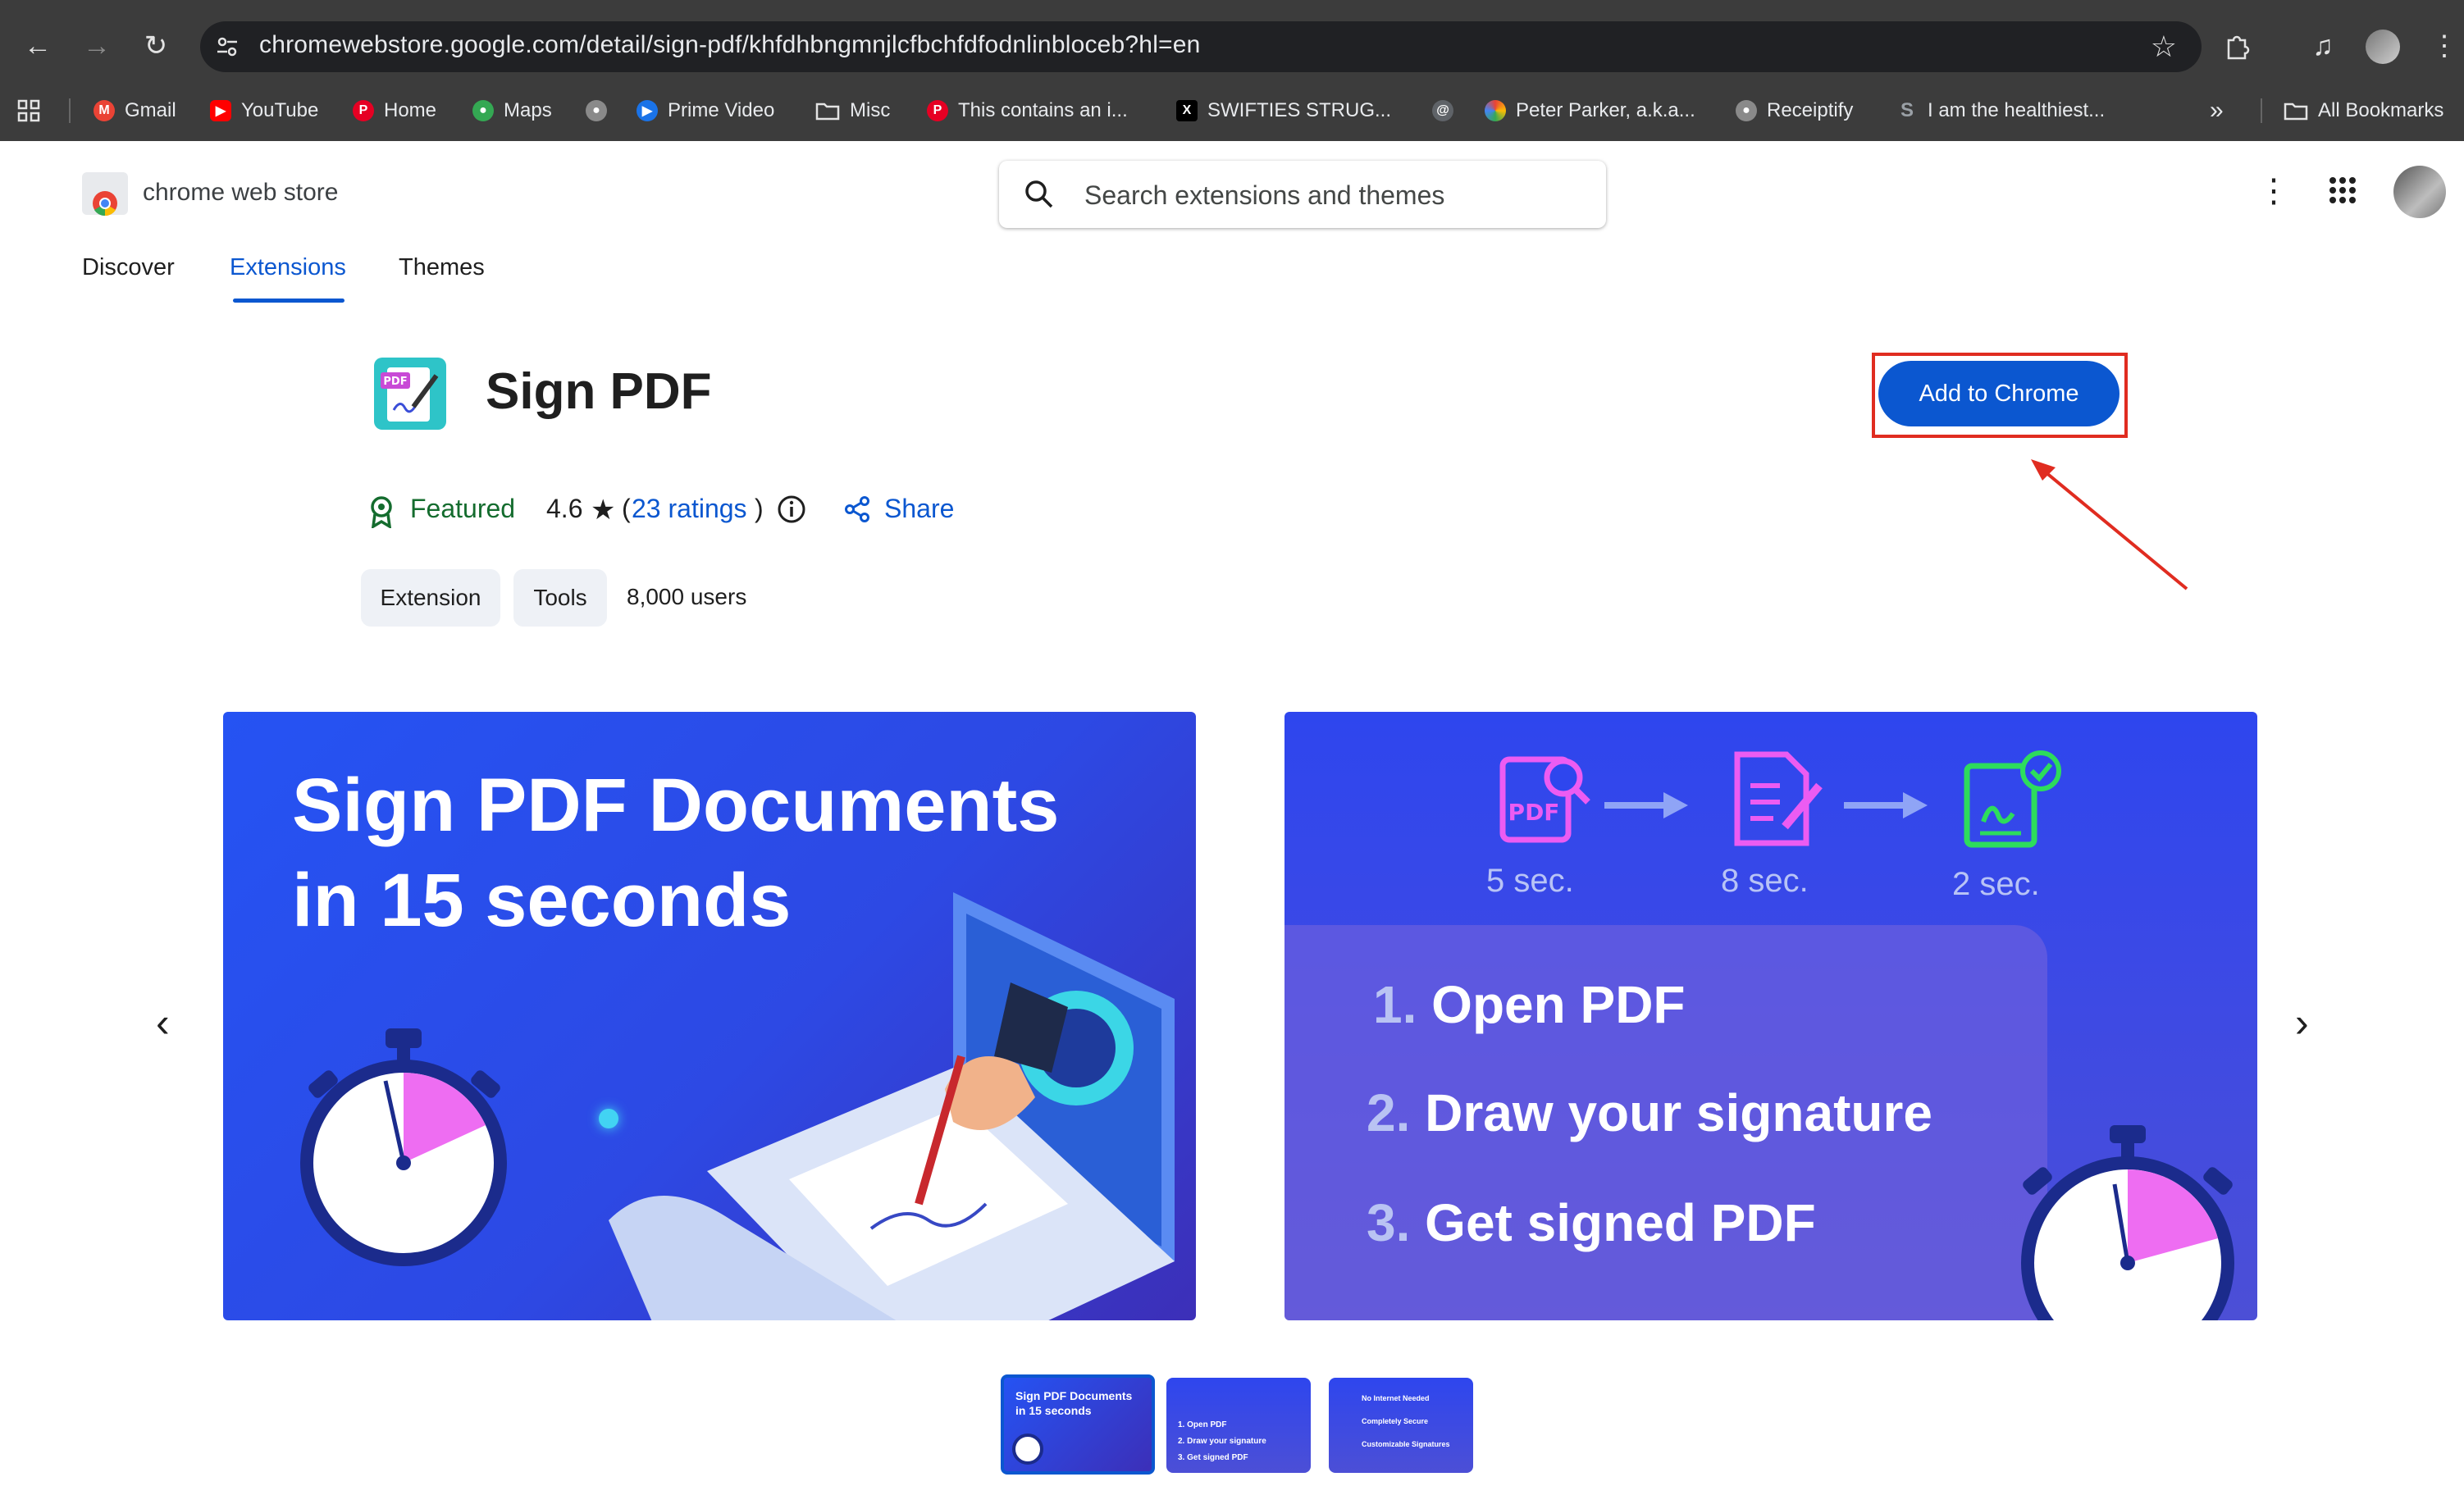 The image size is (2464, 1486). Describe the element at coordinates (721, 110) in the screenshot. I see `bookmark-label: Prime Video` at that location.